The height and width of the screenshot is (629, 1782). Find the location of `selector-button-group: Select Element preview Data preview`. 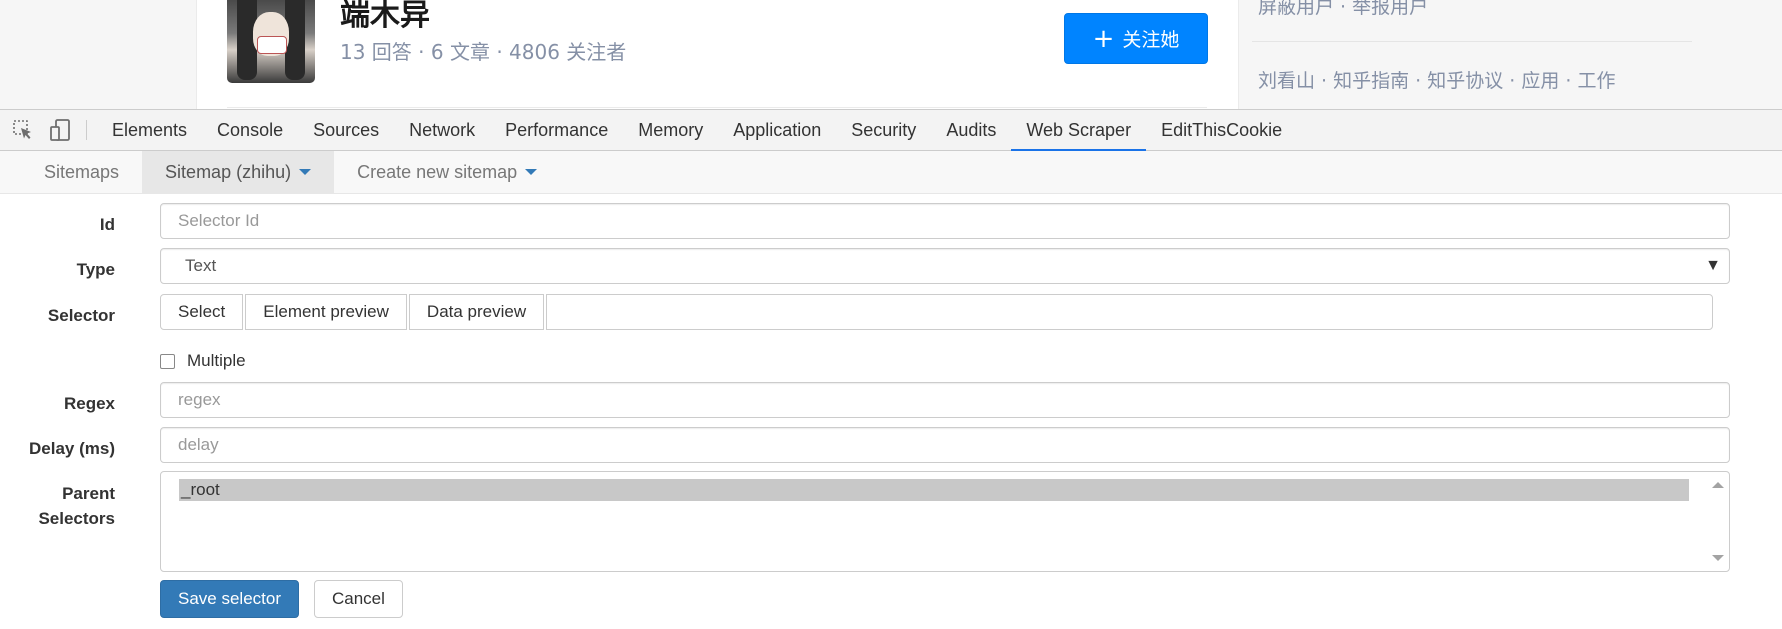

selector-button-group: Select Element preview Data preview is located at coordinates (937, 312).